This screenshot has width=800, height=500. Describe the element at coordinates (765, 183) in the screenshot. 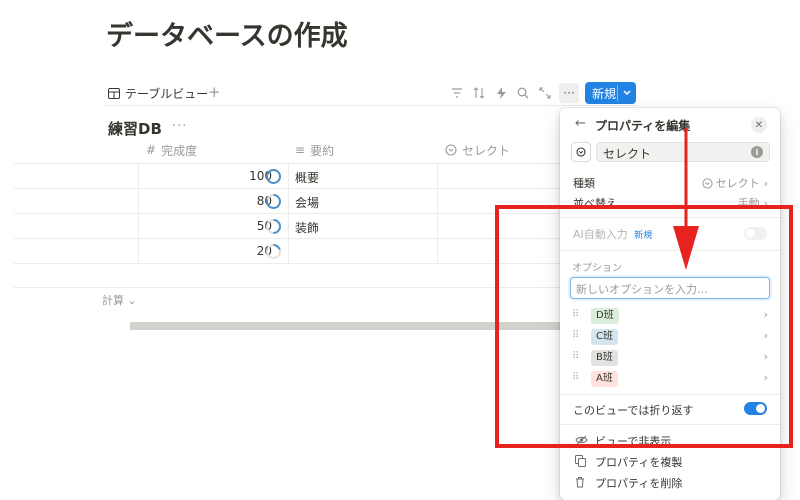

I see `chevron-right-icon: ›` at that location.